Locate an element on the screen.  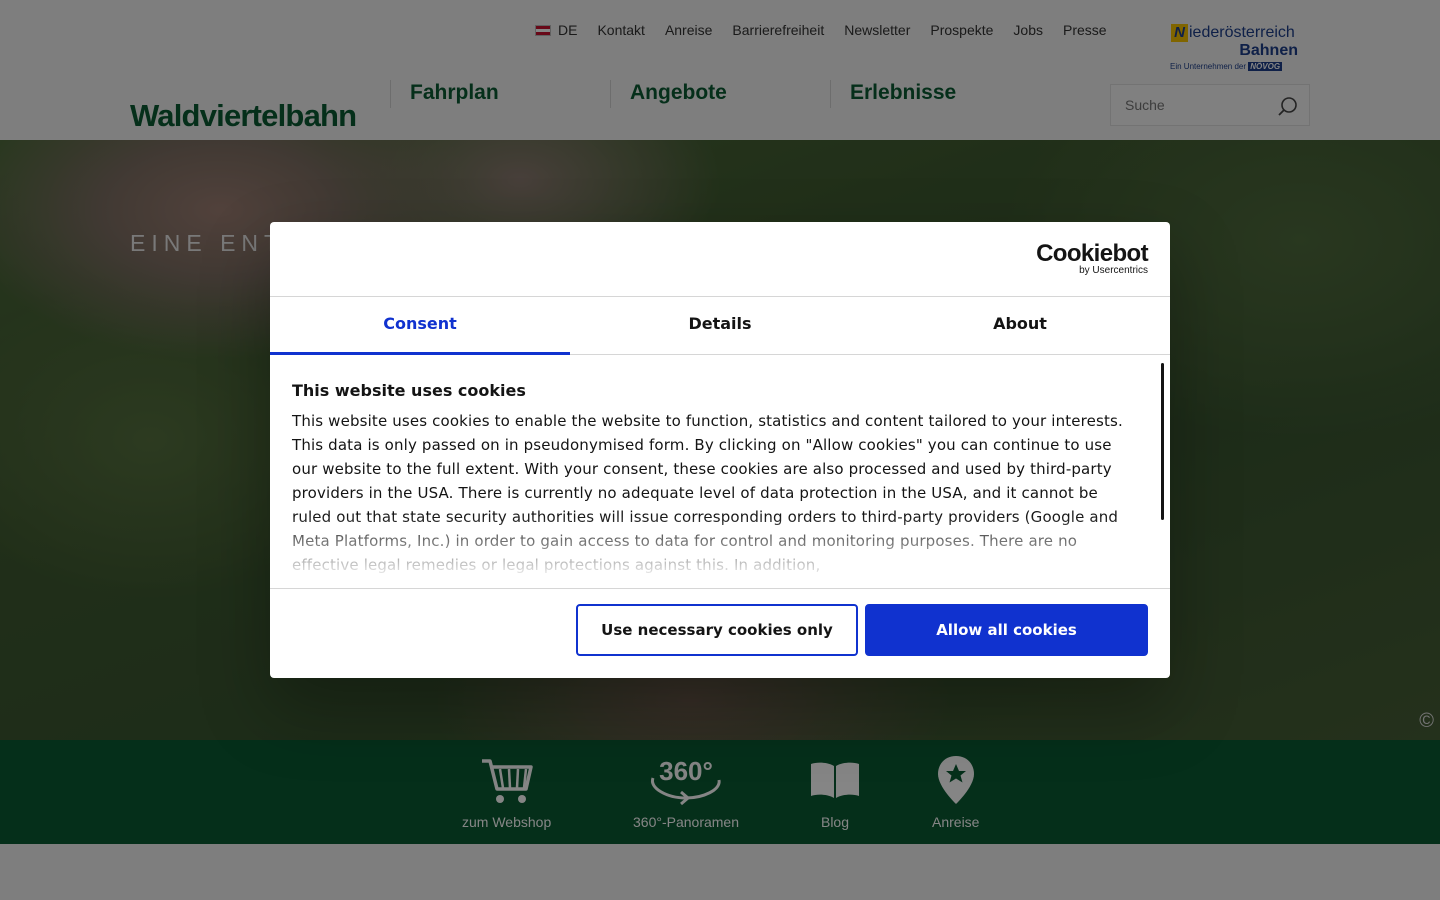
dialog-header: Cookiebot by Usercentrics is located at coordinates (720, 259).